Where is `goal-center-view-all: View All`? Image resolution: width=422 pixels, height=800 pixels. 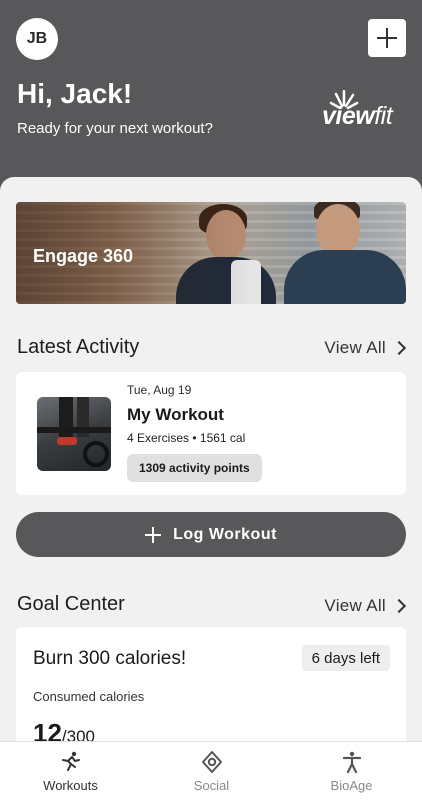 goal-center-view-all: View All is located at coordinates (365, 606).